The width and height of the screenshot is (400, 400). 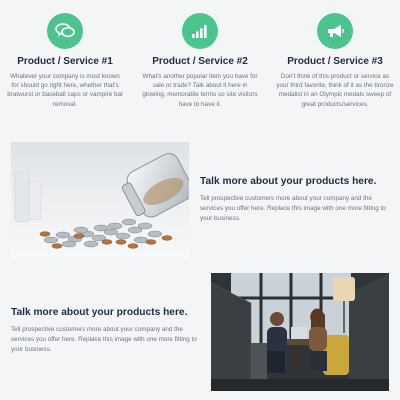 What do you see at coordinates (335, 61) in the screenshot?
I see `service-title: Product / Service #3` at bounding box center [335, 61].